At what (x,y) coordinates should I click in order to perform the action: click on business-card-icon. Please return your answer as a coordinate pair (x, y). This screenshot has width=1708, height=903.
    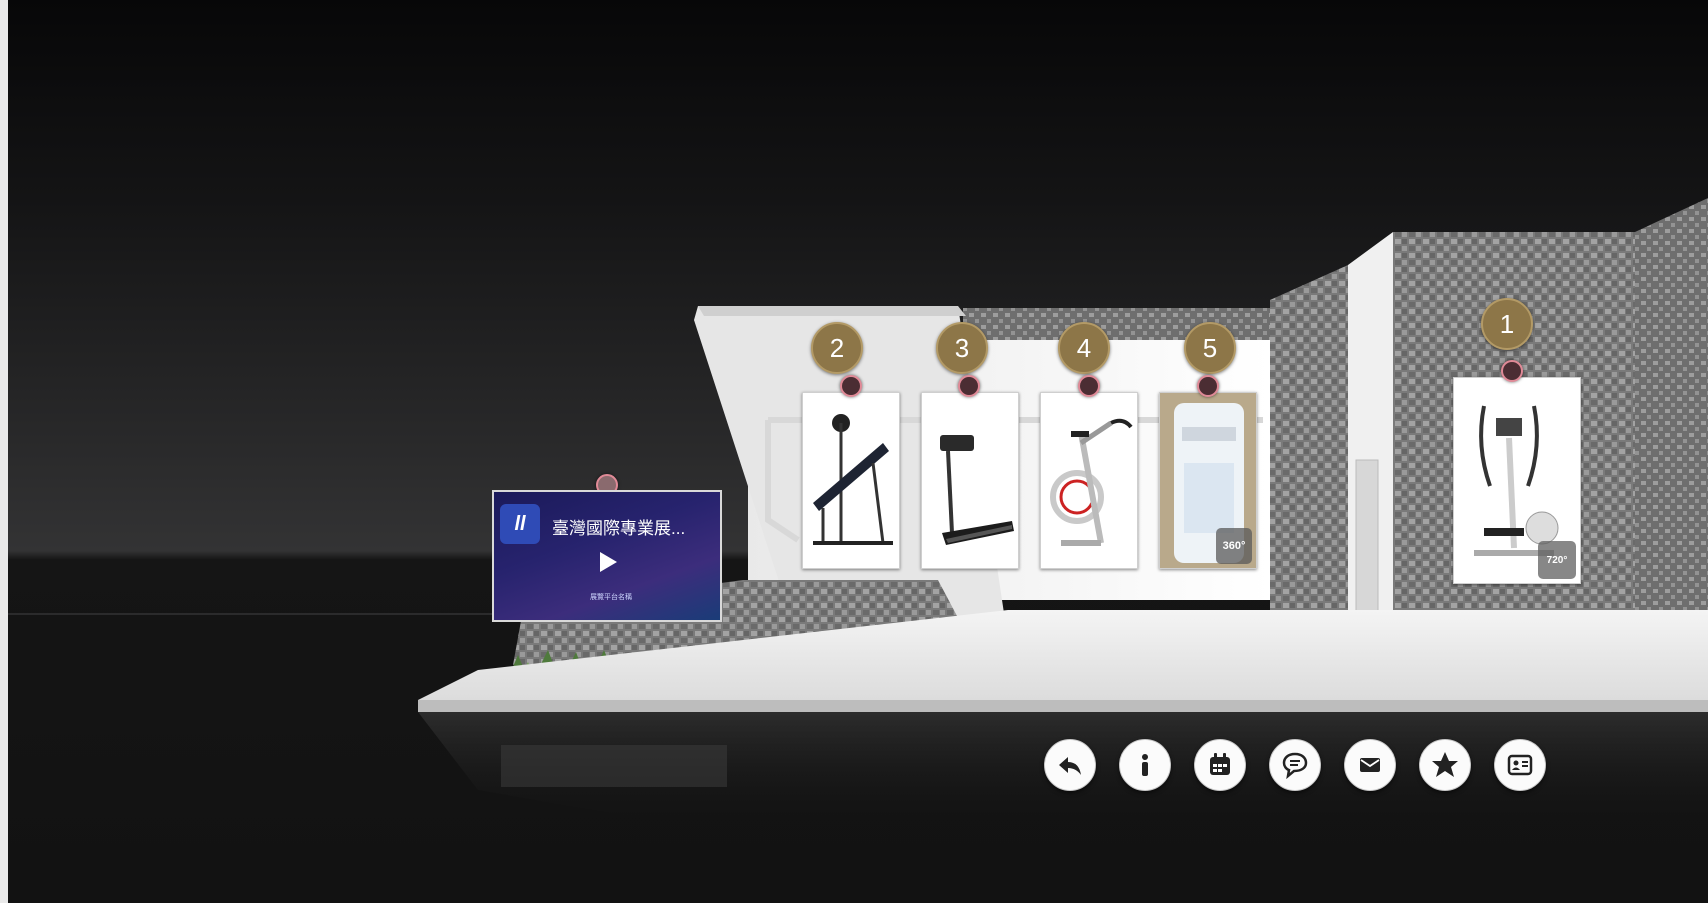
    Looking at the image, I should click on (1520, 765).